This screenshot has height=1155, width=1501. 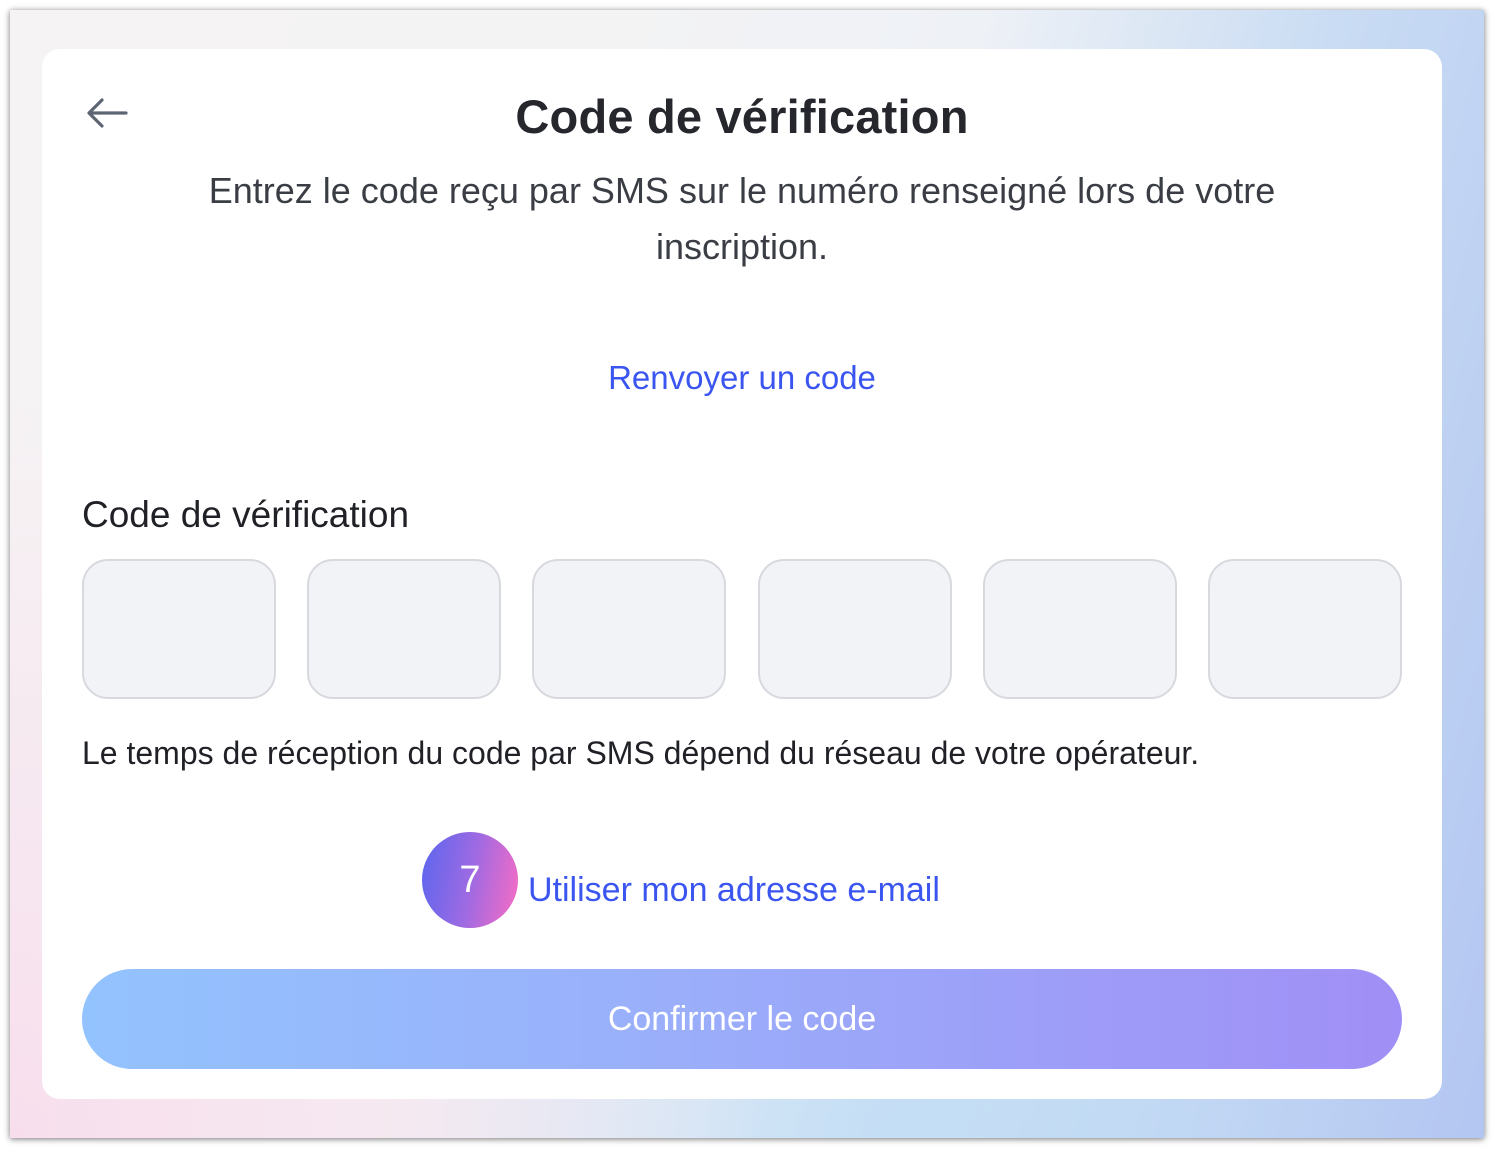 What do you see at coordinates (246, 514) in the screenshot?
I see `code-field-label: Code de vérification` at bounding box center [246, 514].